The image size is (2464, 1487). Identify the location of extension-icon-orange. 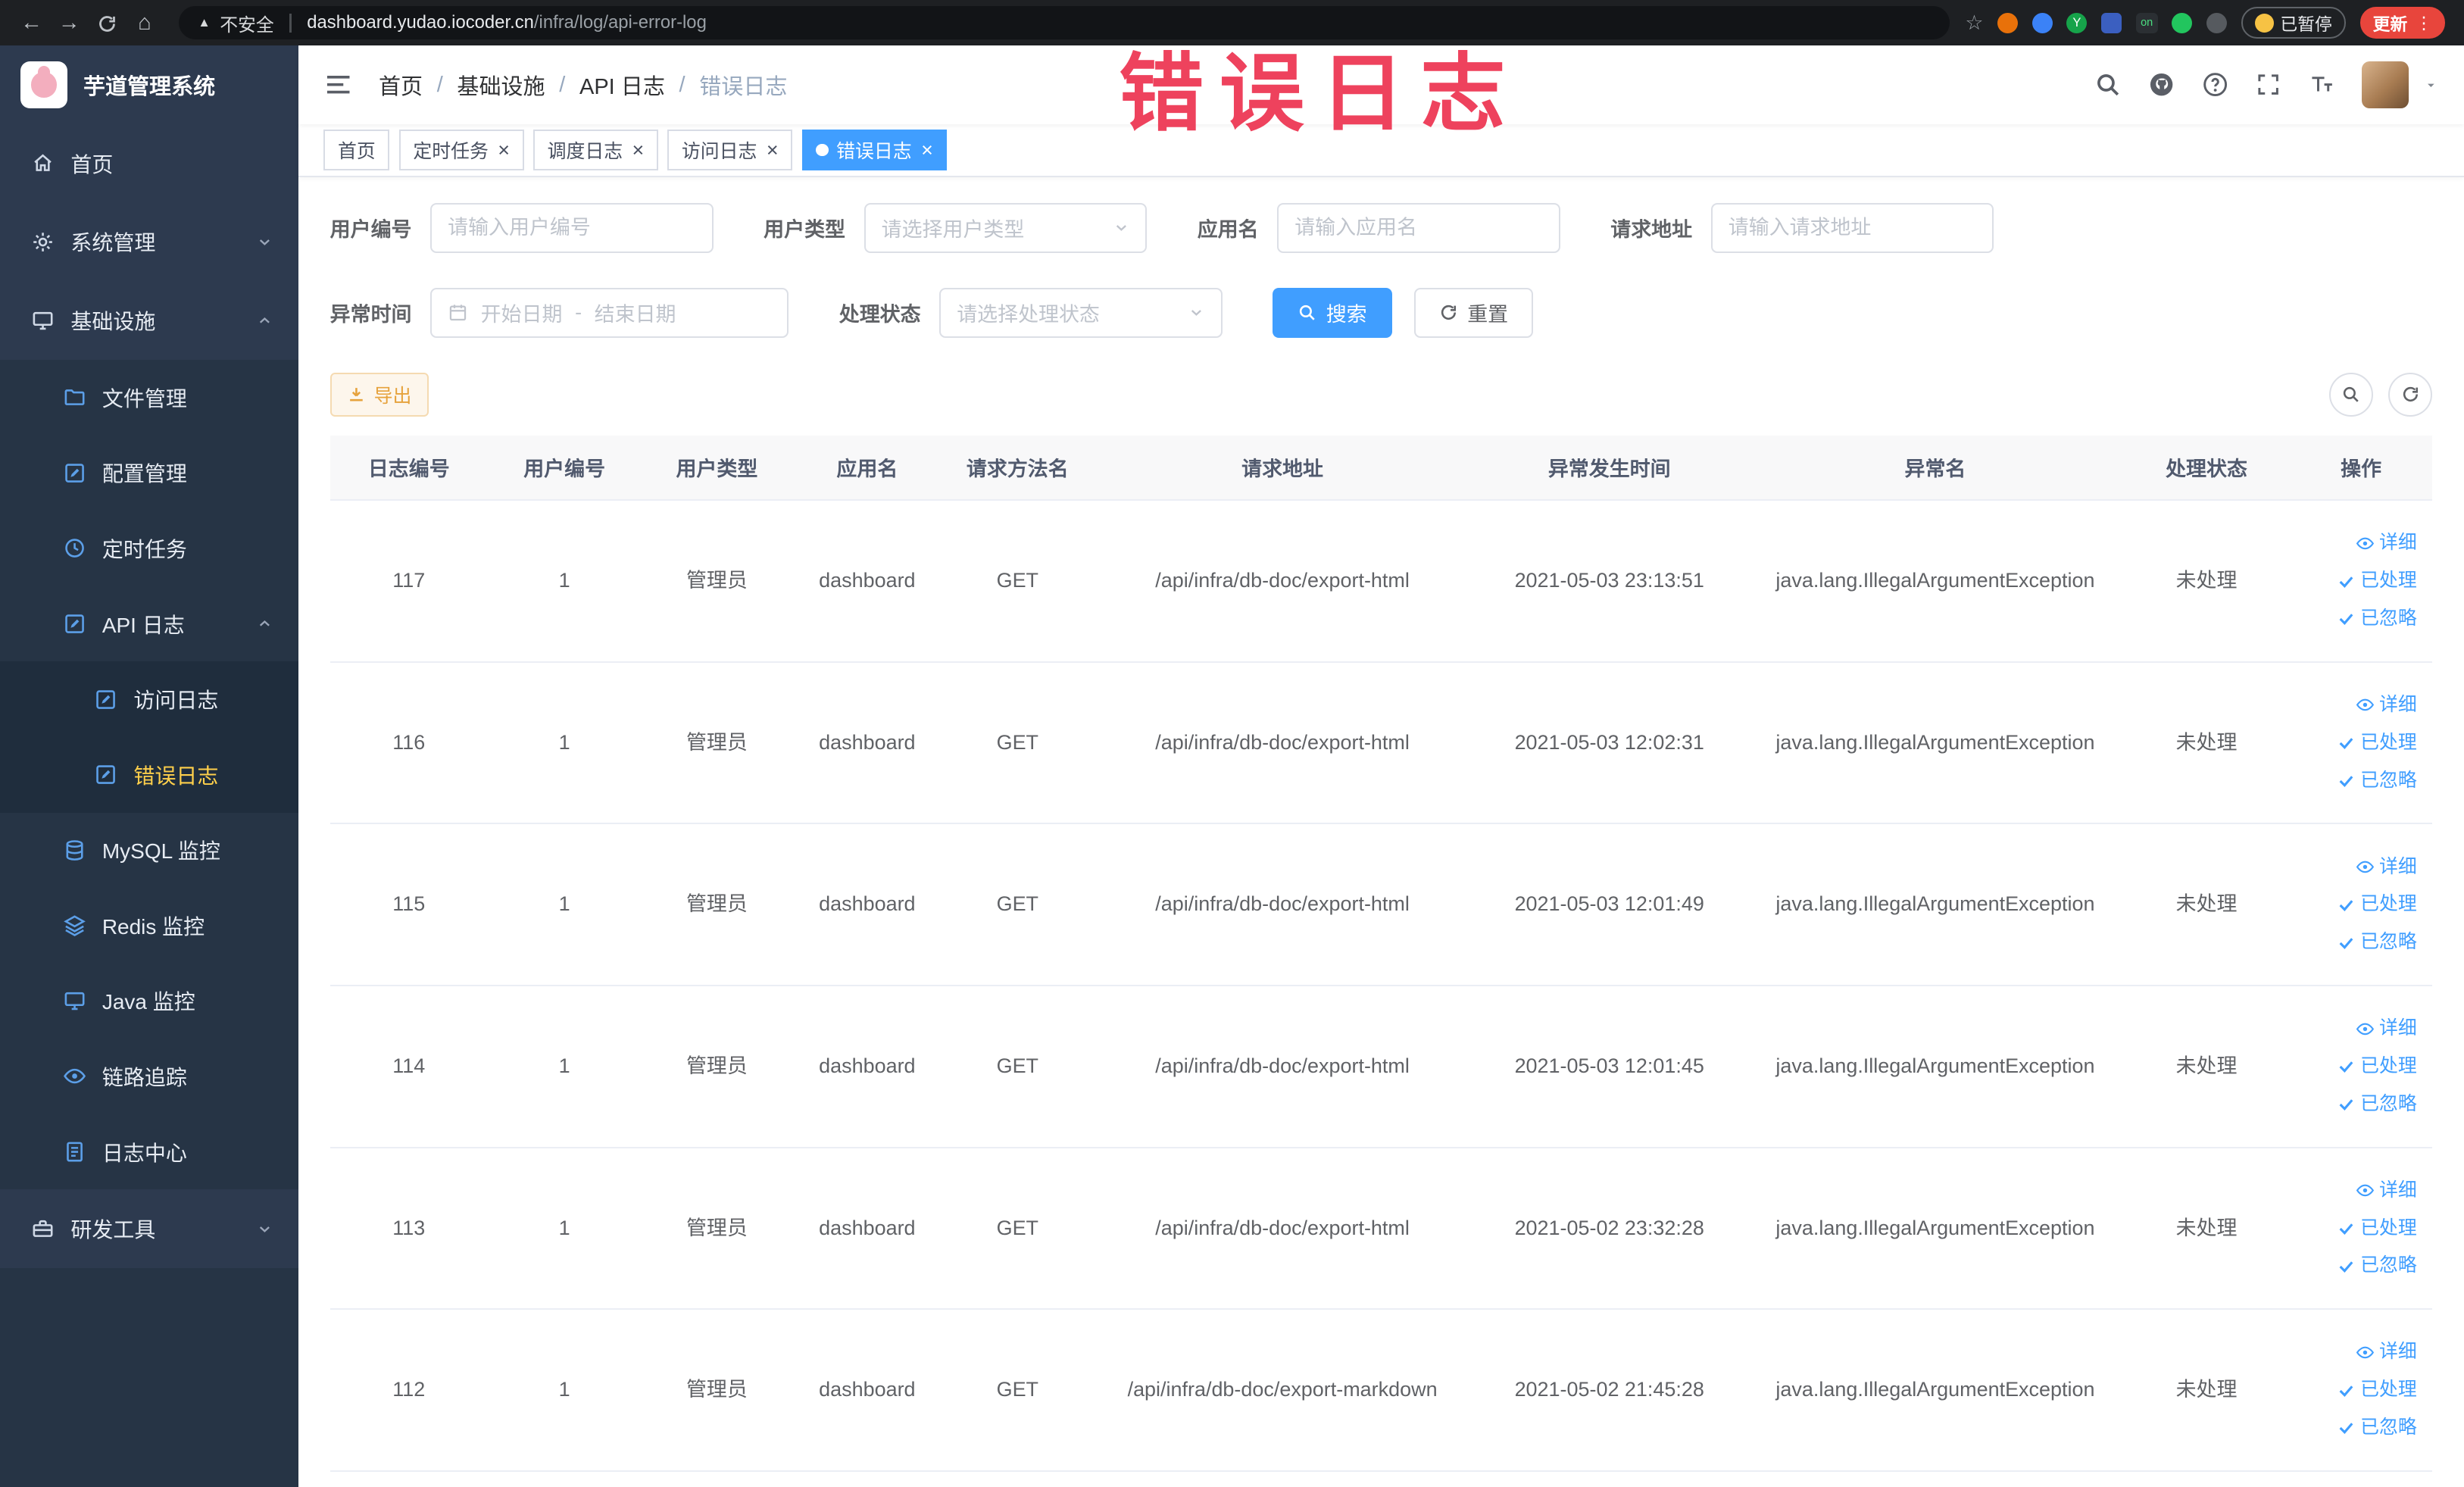
(2008, 22).